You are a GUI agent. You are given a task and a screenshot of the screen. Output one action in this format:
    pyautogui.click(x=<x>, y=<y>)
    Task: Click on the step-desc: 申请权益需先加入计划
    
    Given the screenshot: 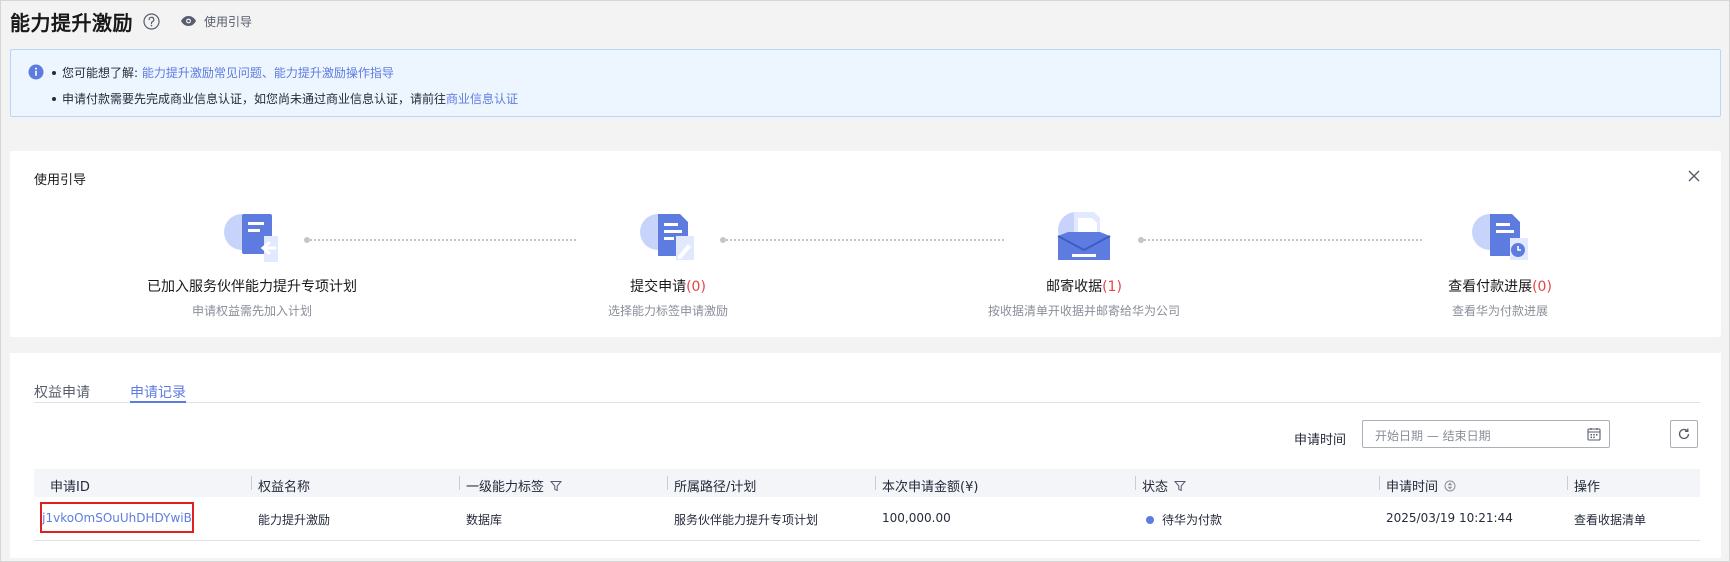 What is the action you would take?
    pyautogui.click(x=251, y=311)
    